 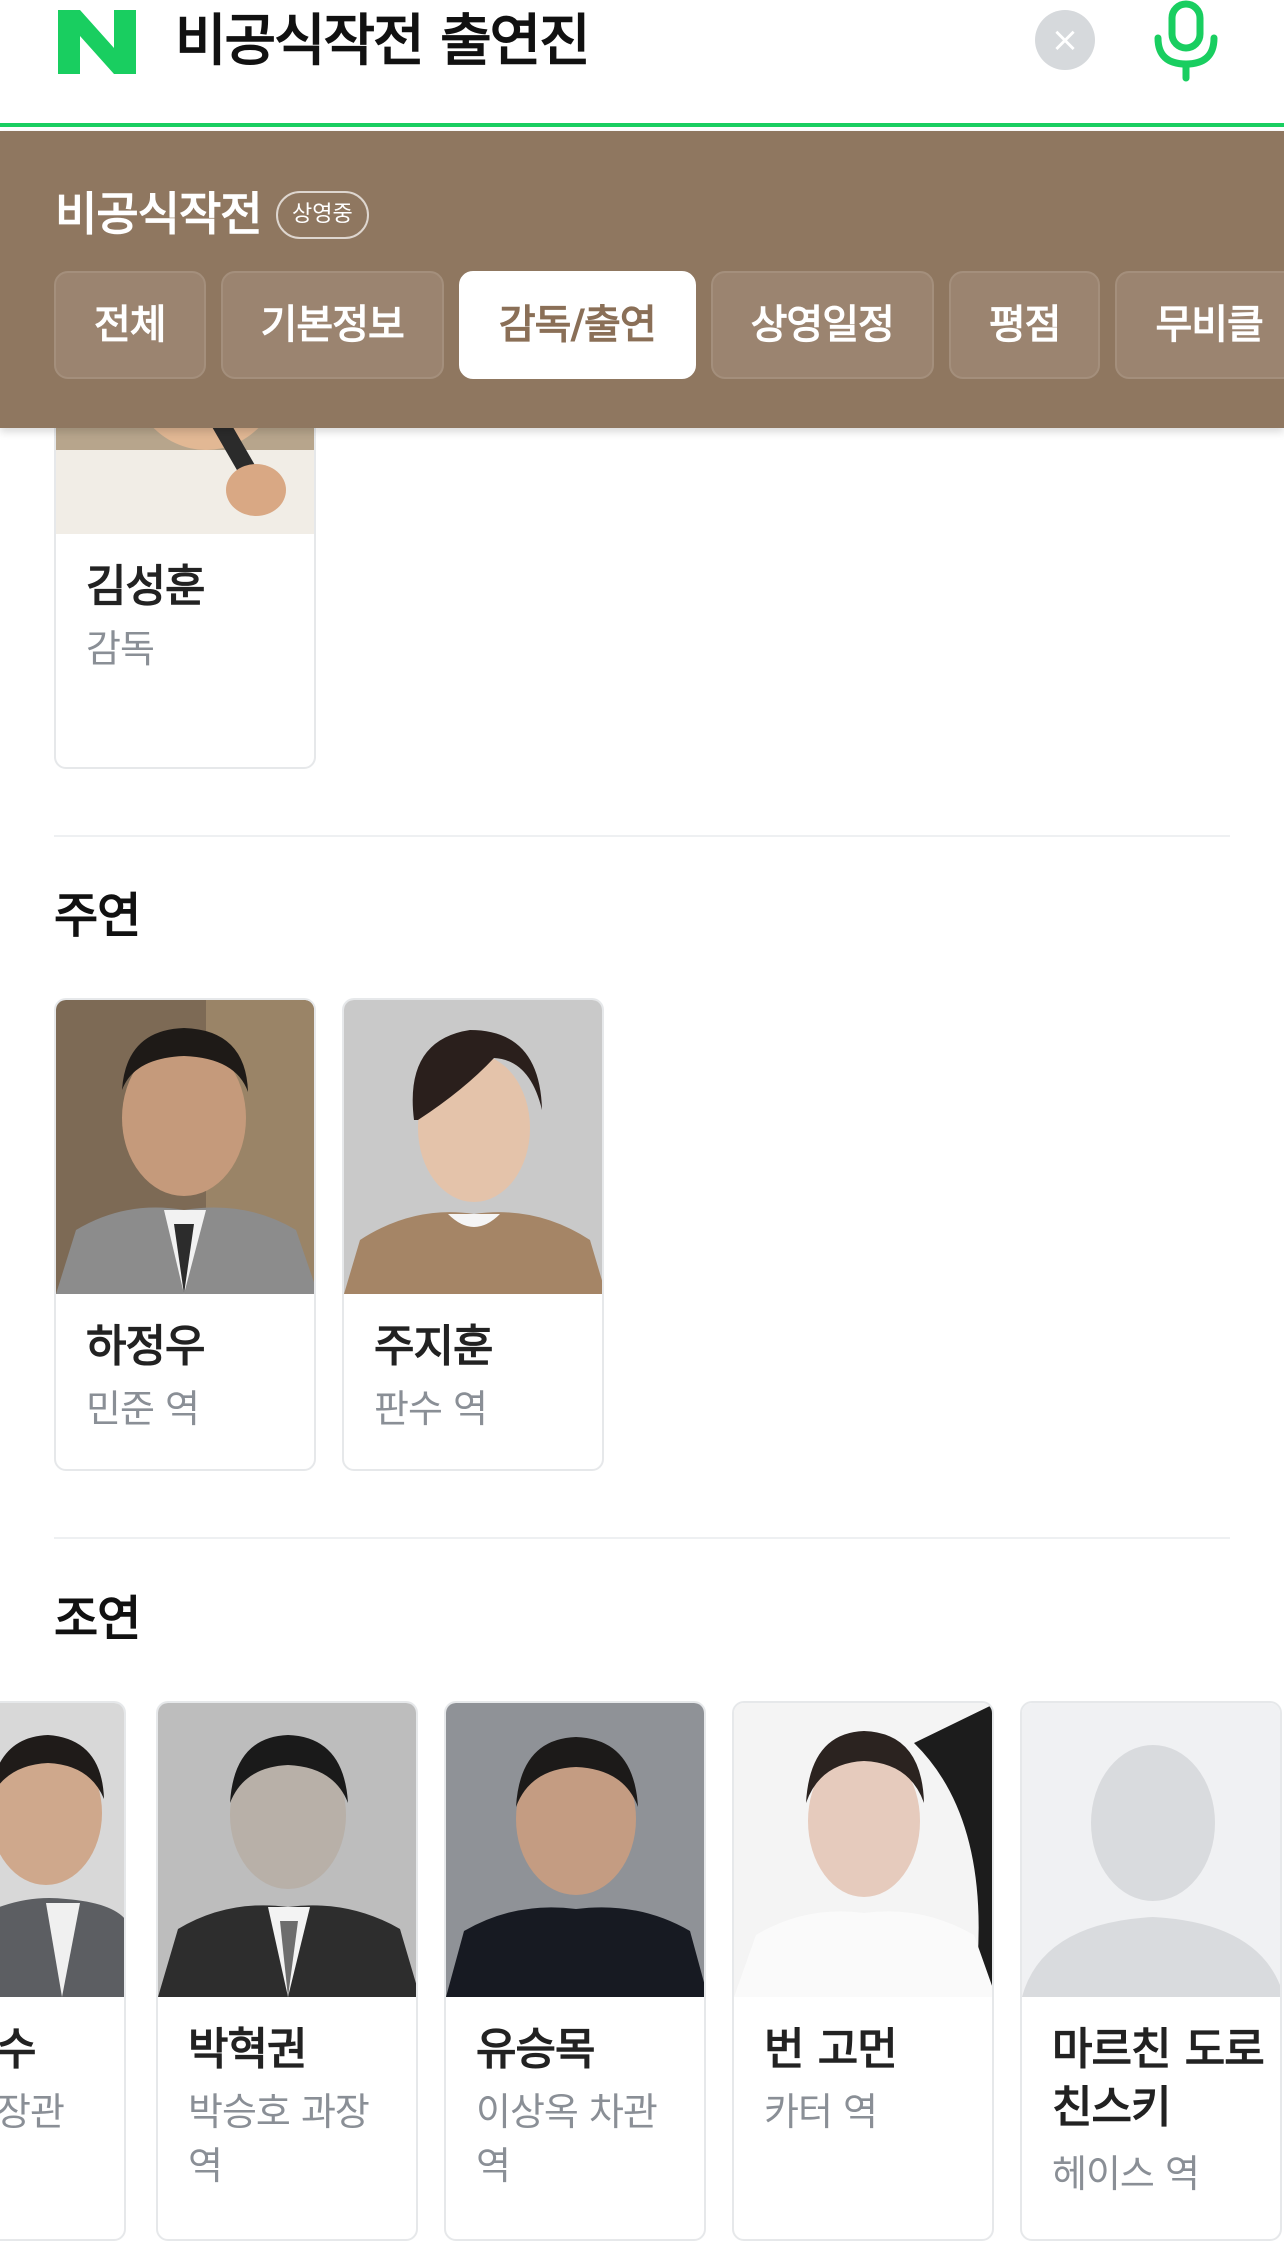 What do you see at coordinates (1151, 1850) in the screenshot?
I see `placeholder-avatar-icon` at bounding box center [1151, 1850].